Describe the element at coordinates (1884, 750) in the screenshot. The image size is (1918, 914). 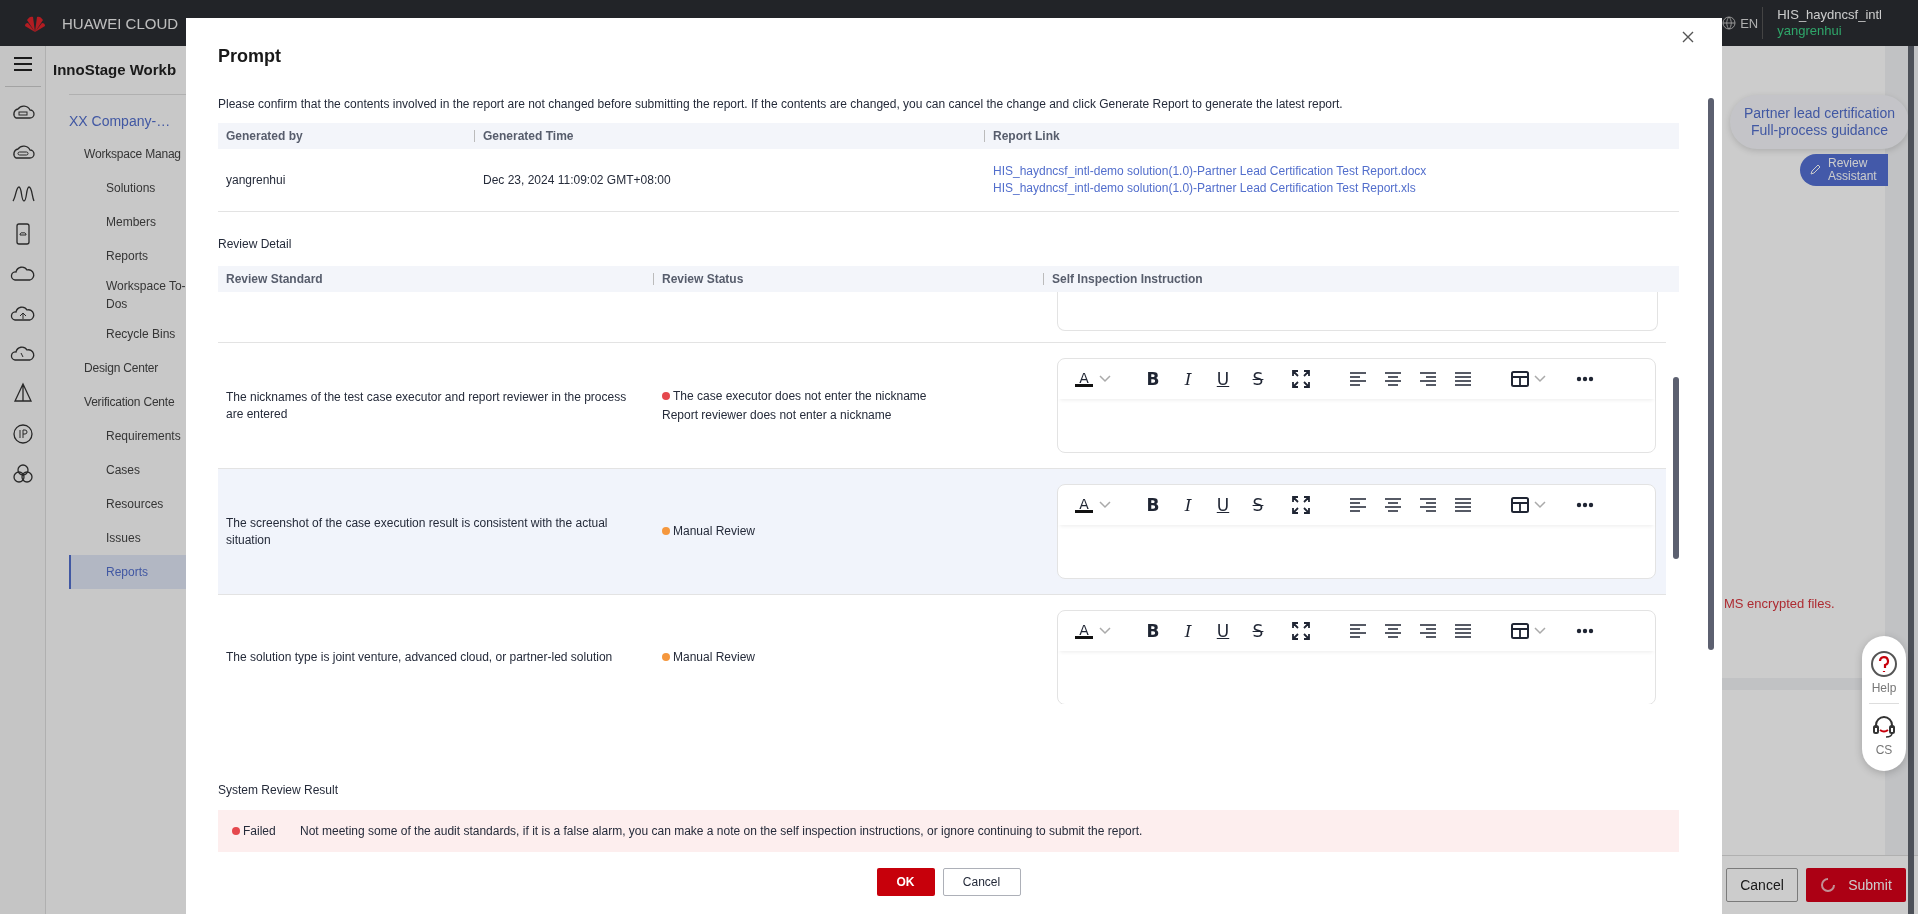
I see `help-label: CS` at that location.